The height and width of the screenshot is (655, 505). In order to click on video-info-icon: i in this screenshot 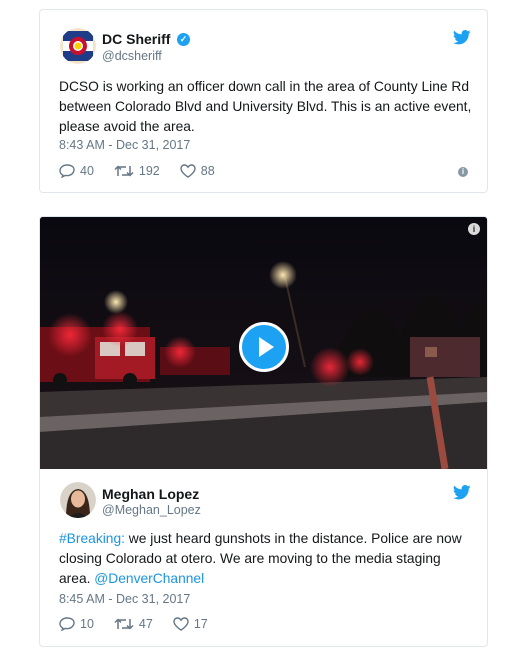, I will do `click(474, 229)`.